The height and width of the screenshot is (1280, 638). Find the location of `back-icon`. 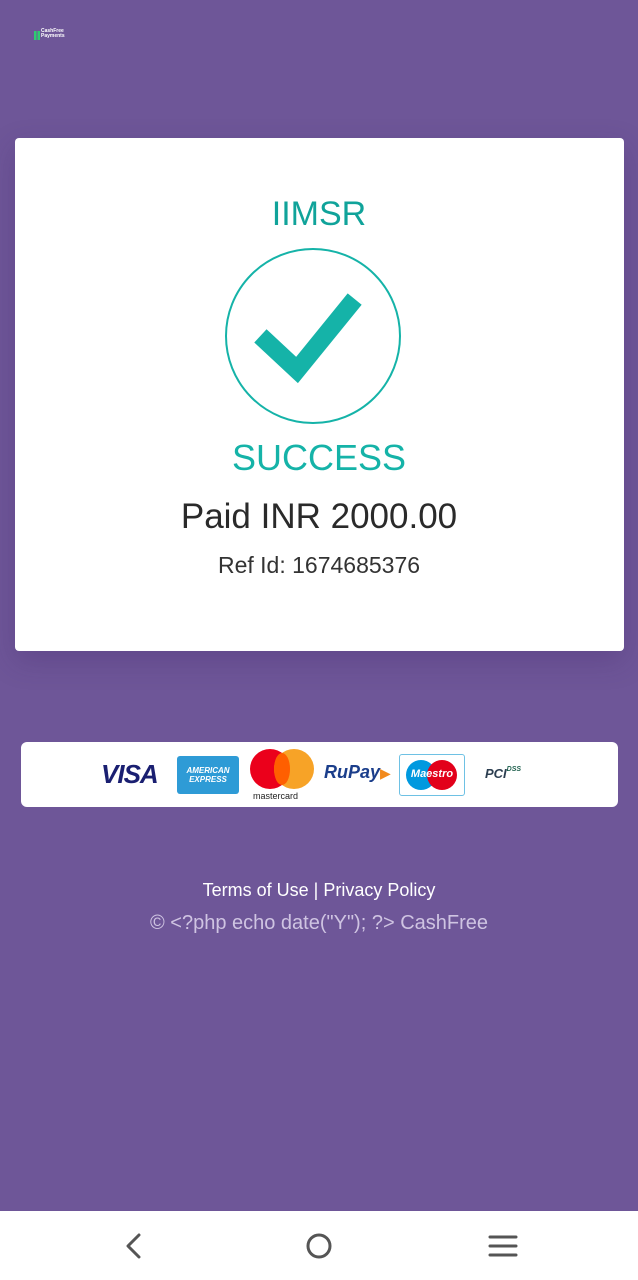

back-icon is located at coordinates (134, 1246).